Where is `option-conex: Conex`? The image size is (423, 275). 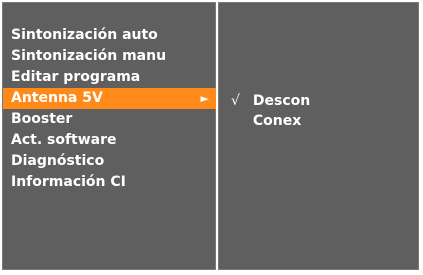
option-conex: Conex is located at coordinates (270, 121).